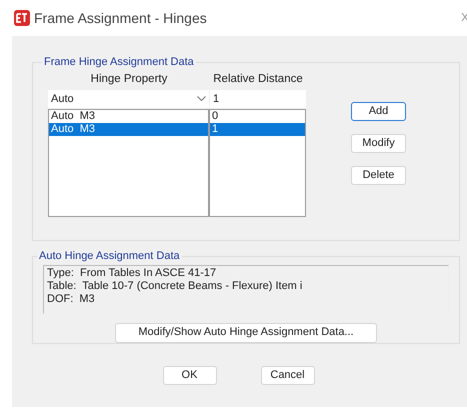 The height and width of the screenshot is (415, 467). Describe the element at coordinates (109, 256) in the screenshot. I see `group-title: Auto Hinge Assignment Data` at that location.